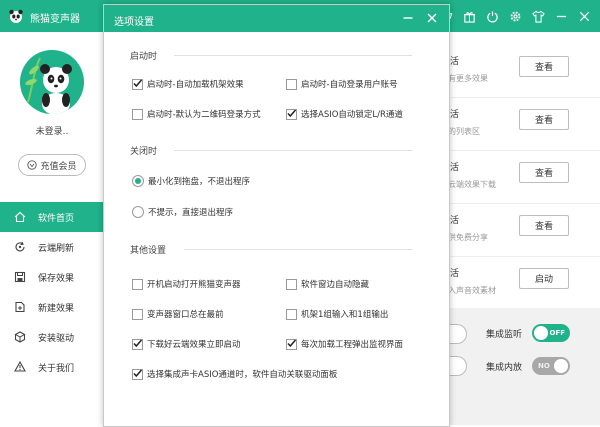 The width and height of the screenshot is (600, 427). I want to click on panda-logo-icon, so click(16, 16).